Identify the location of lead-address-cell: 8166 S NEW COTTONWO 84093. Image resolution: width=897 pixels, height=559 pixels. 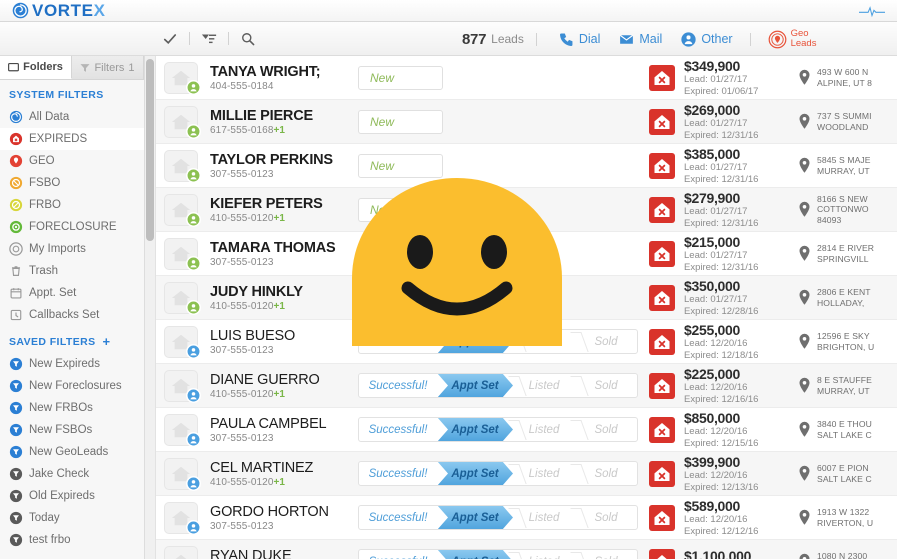
(847, 210).